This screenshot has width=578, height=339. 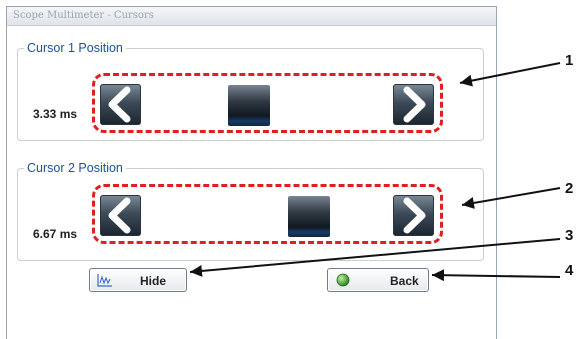 I want to click on cursor2-highlight-frame, so click(x=267, y=214).